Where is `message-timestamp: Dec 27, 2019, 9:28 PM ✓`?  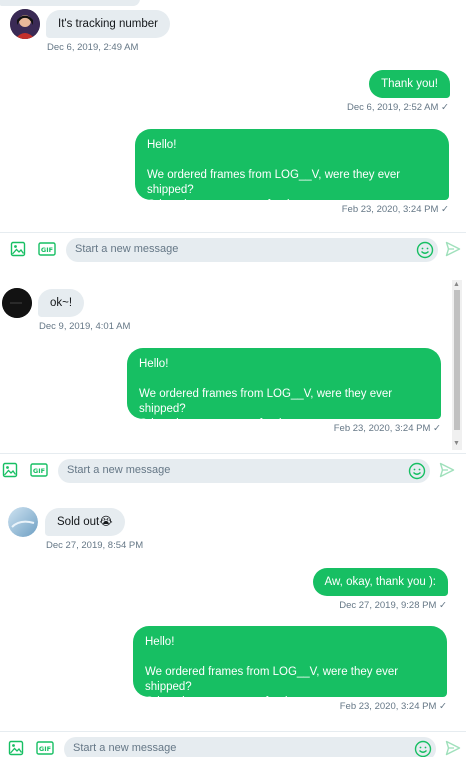 message-timestamp: Dec 27, 2019, 9:28 PM ✓ is located at coordinates (393, 605).